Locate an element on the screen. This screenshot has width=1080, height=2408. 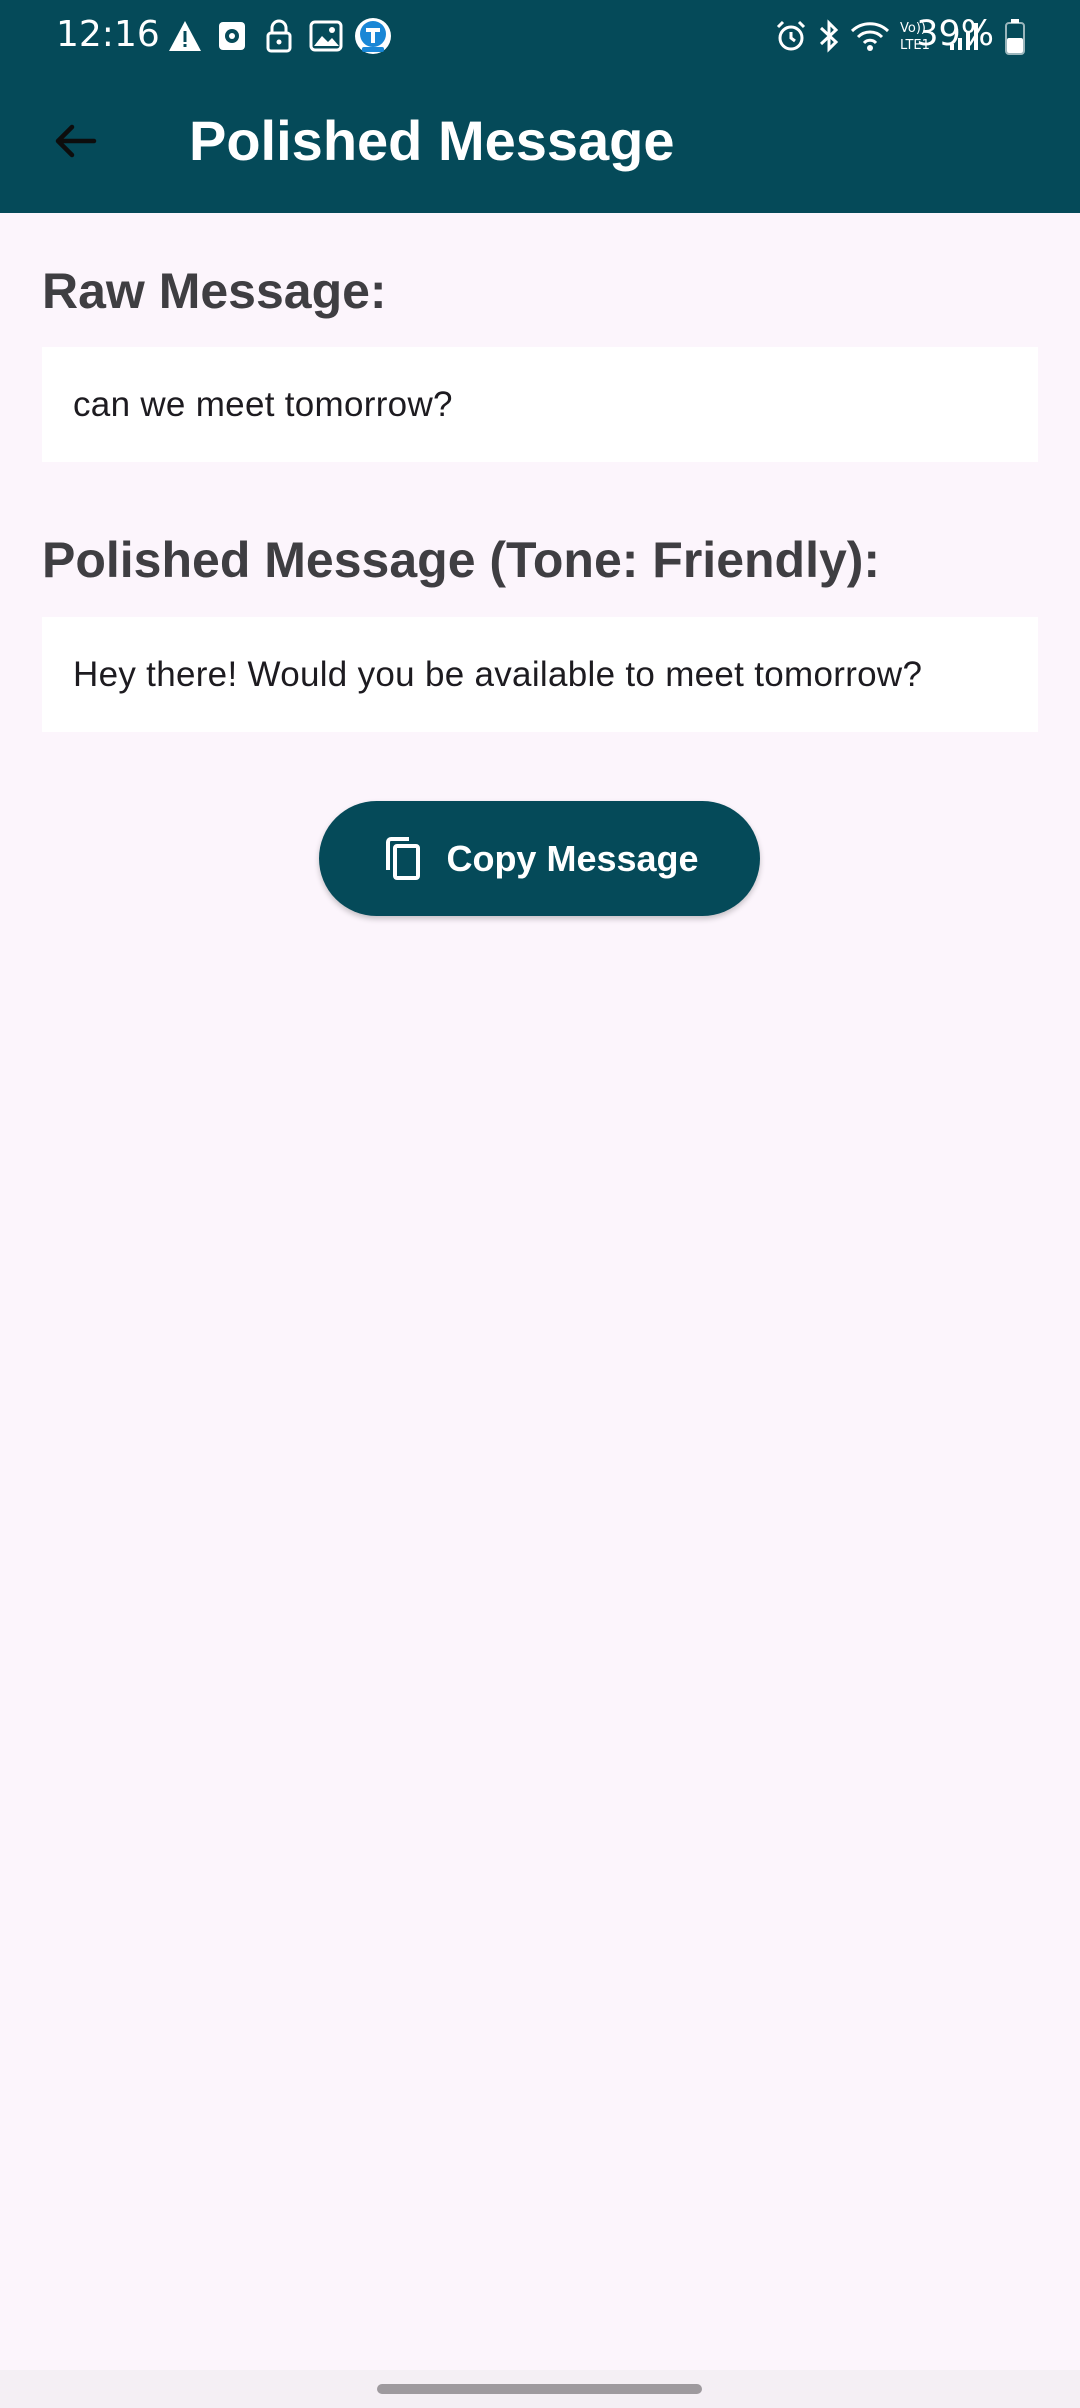
copy-icon is located at coordinates (402, 859).